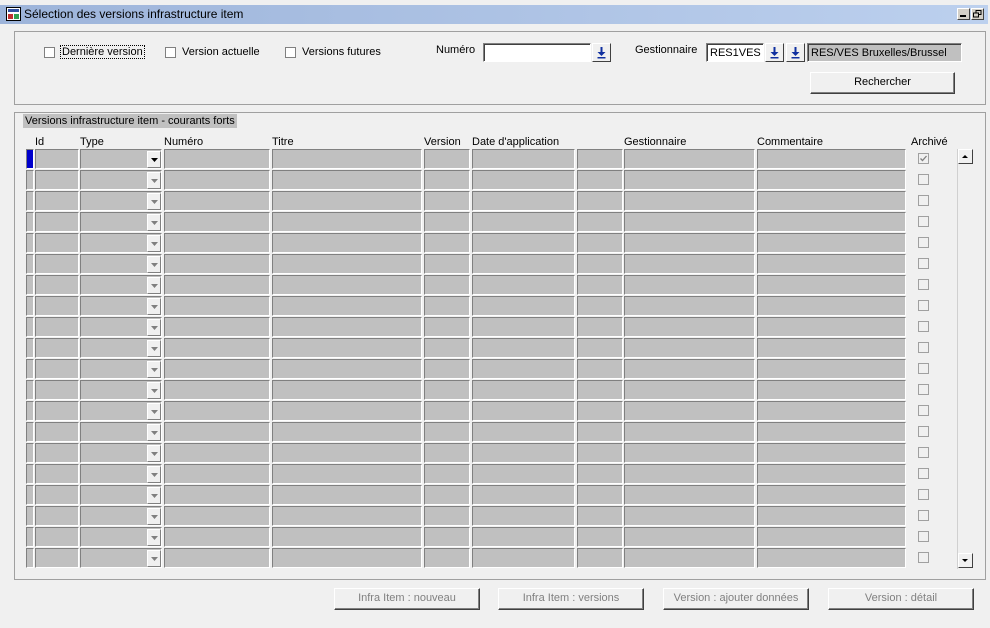  Describe the element at coordinates (965, 156) in the screenshot. I see `scroll-up-button` at that location.